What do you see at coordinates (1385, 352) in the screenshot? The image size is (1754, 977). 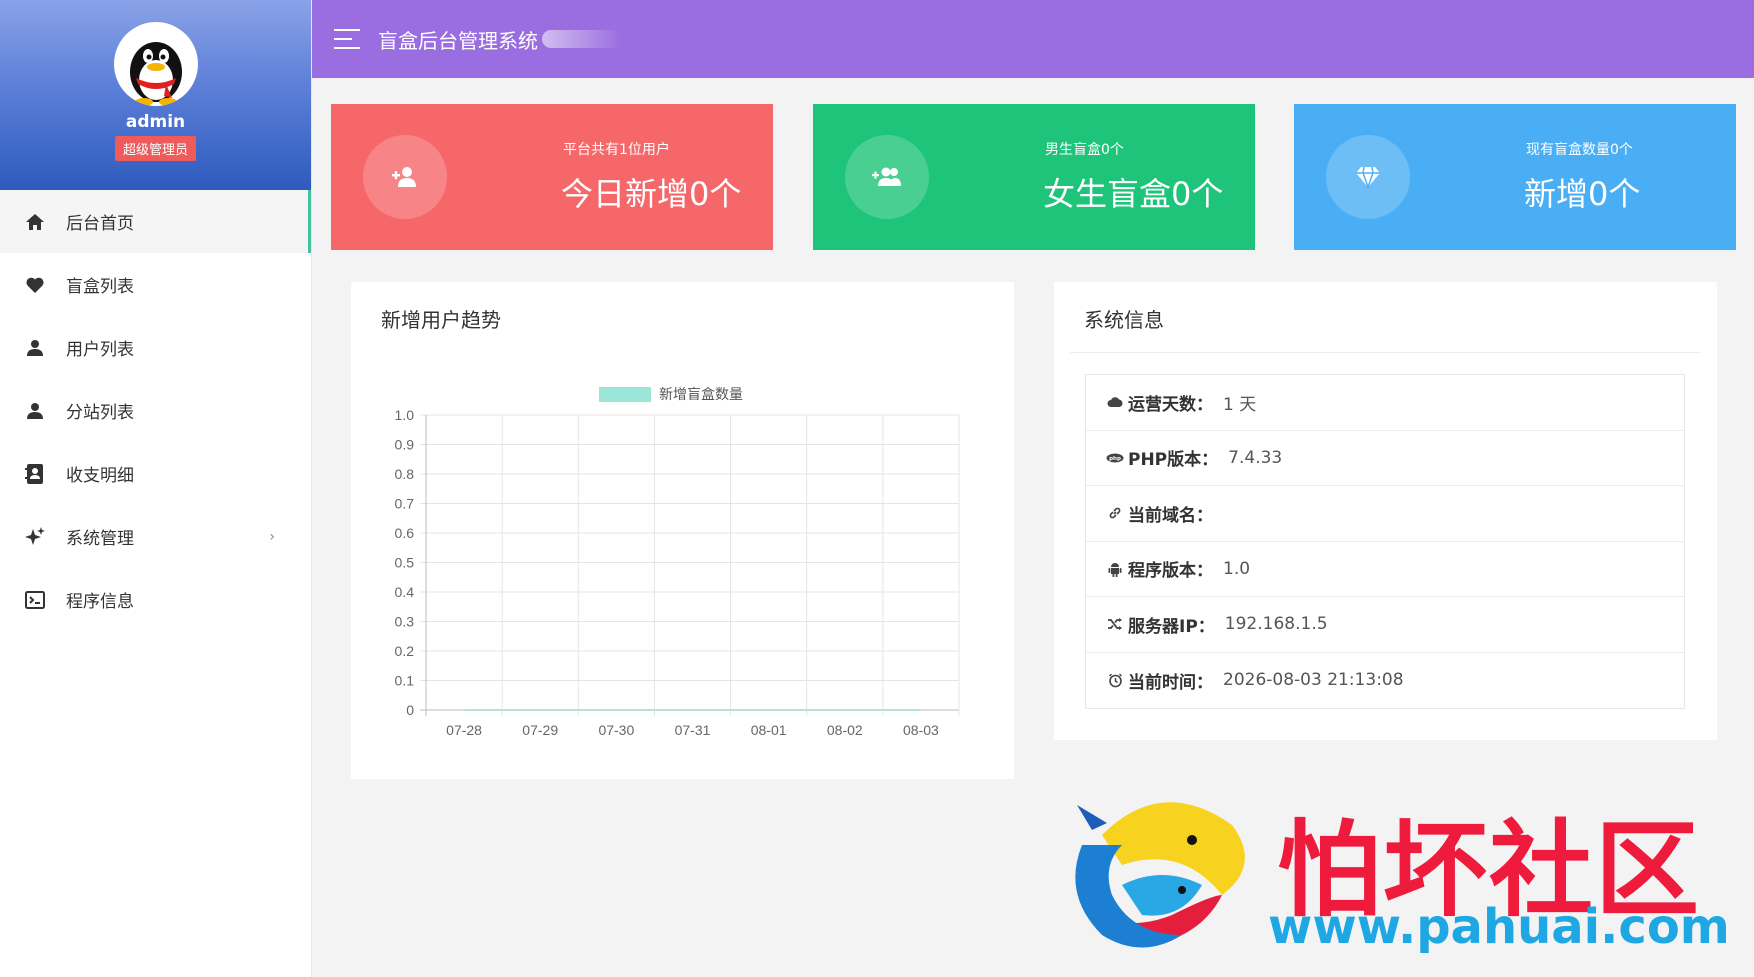 I see `divider` at bounding box center [1385, 352].